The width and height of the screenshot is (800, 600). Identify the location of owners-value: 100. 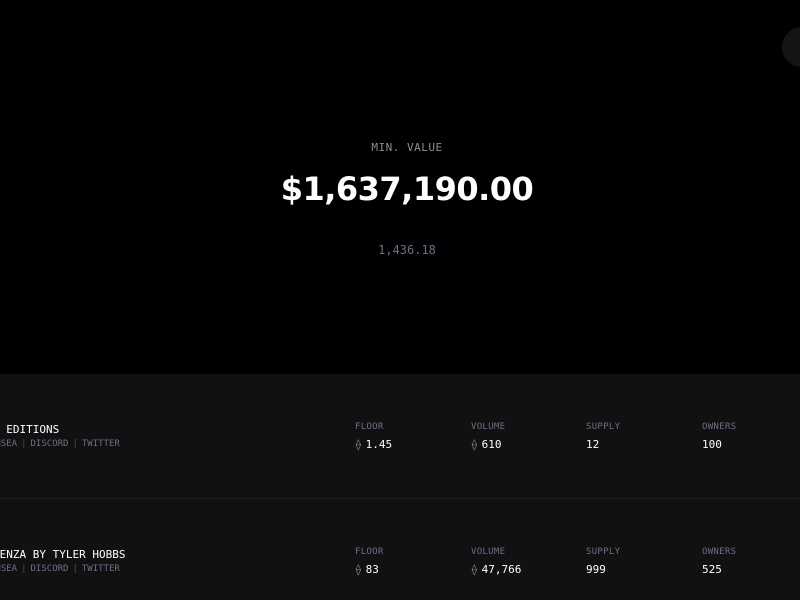
(712, 444).